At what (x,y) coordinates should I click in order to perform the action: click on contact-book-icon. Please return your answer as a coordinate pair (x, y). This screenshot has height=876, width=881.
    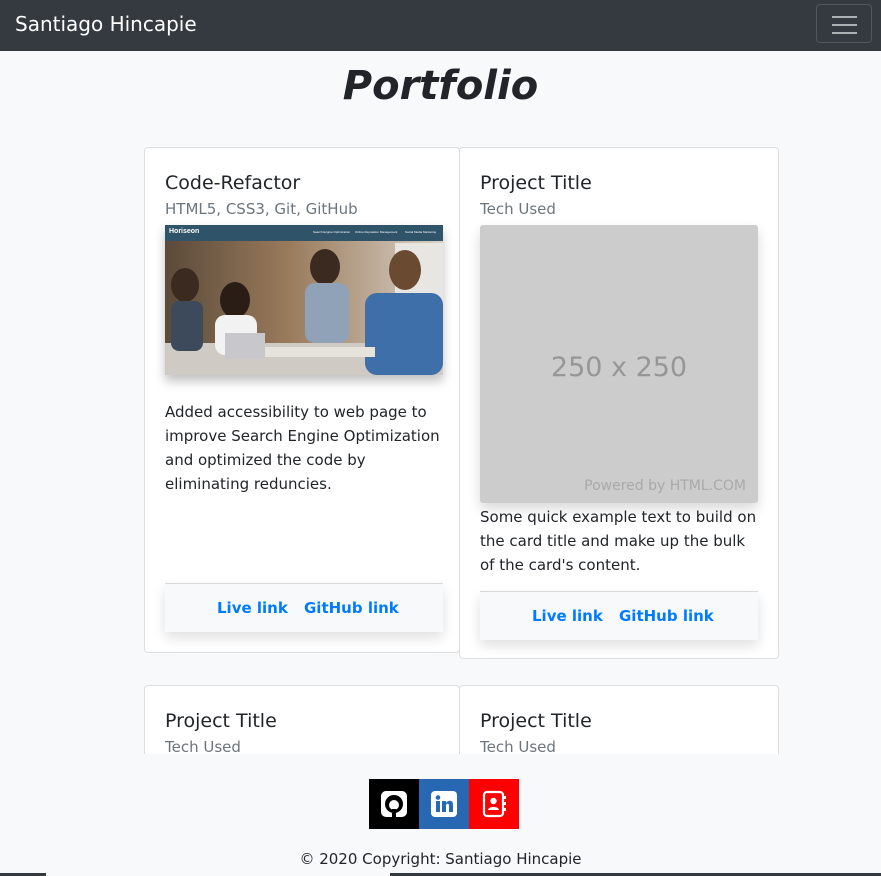
    Looking at the image, I should click on (494, 804).